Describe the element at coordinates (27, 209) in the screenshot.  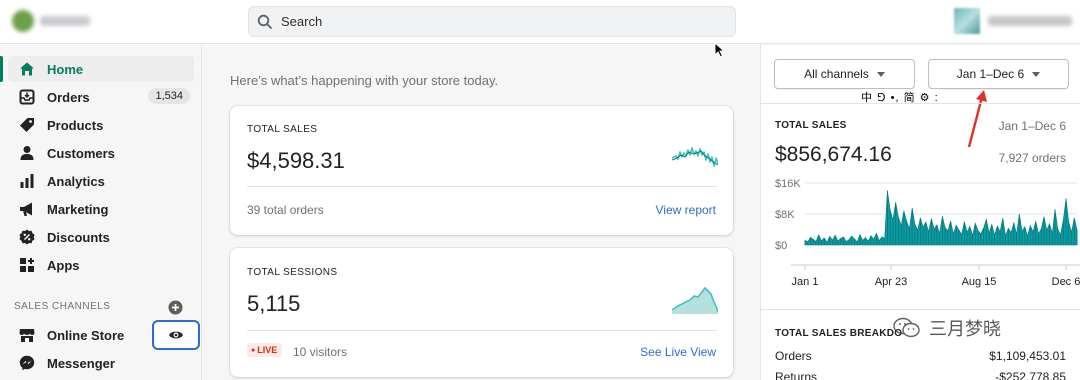
I see `megaphone-icon` at that location.